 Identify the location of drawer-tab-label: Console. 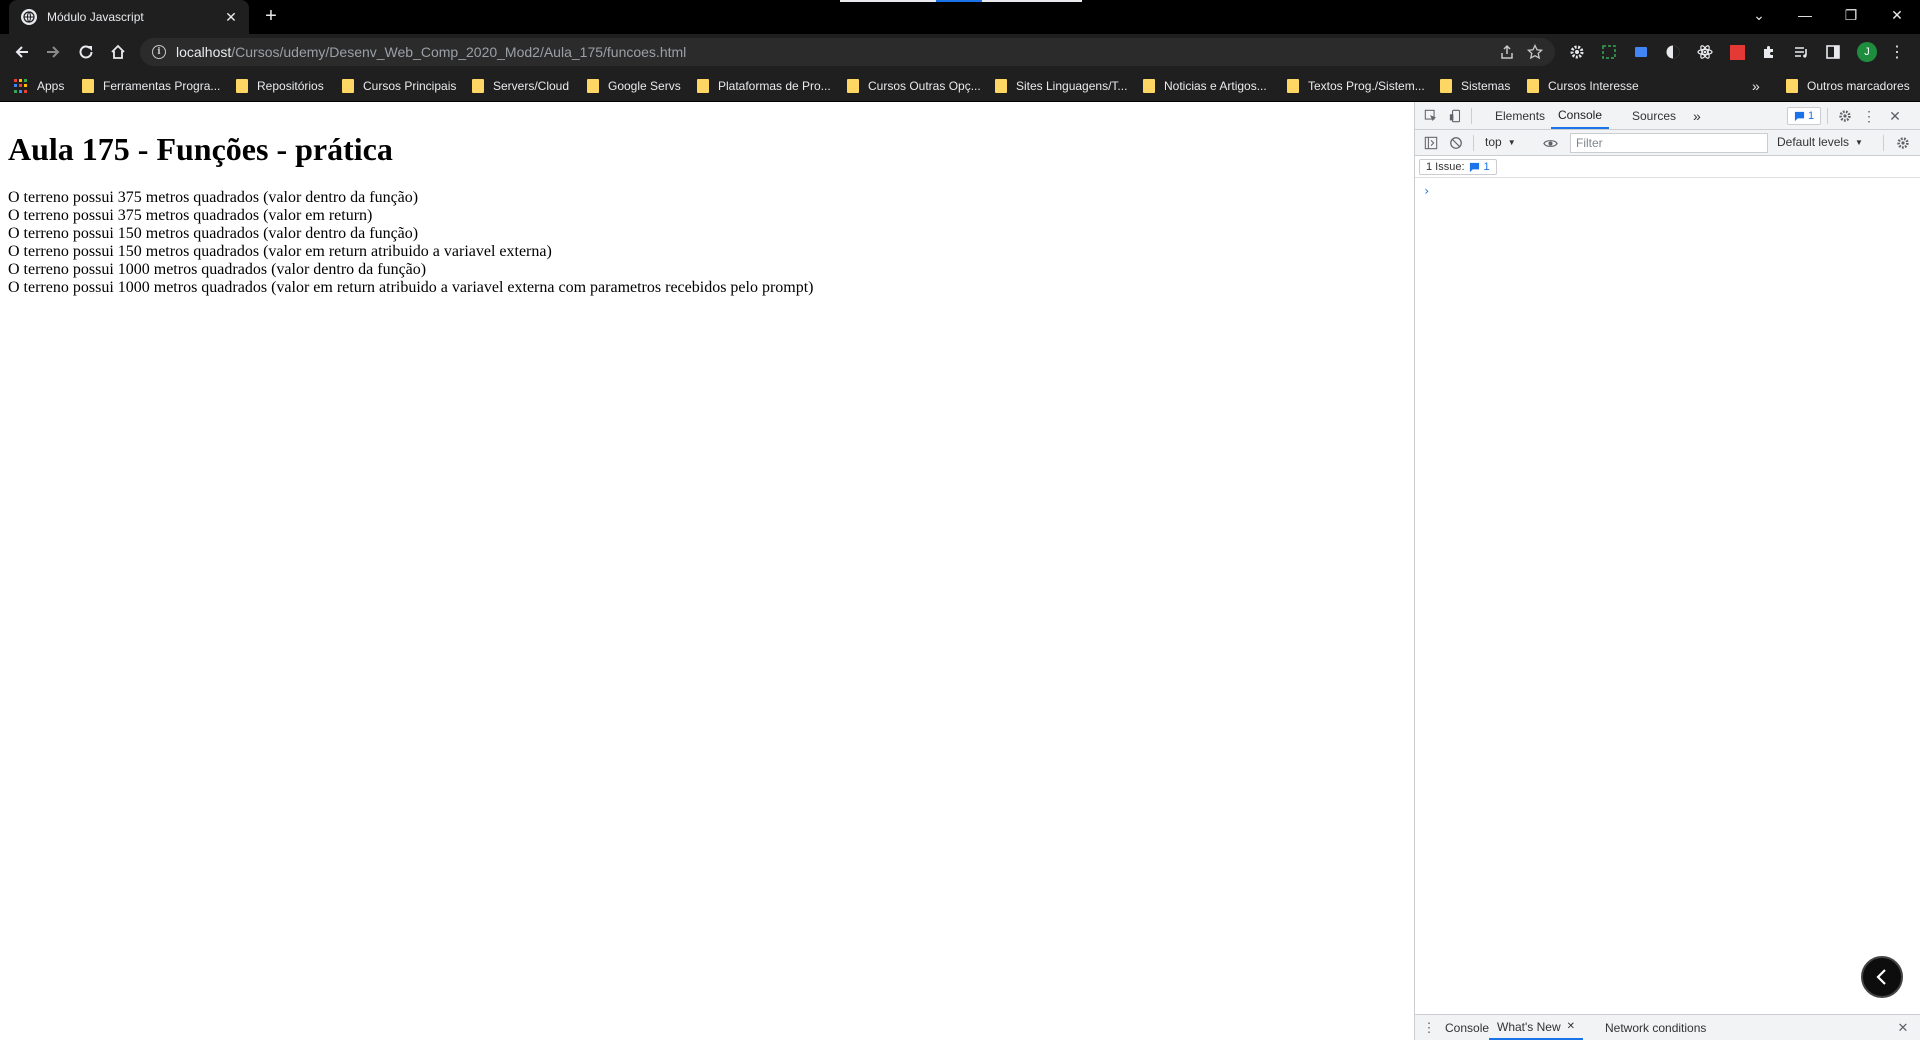
(1467, 1027).